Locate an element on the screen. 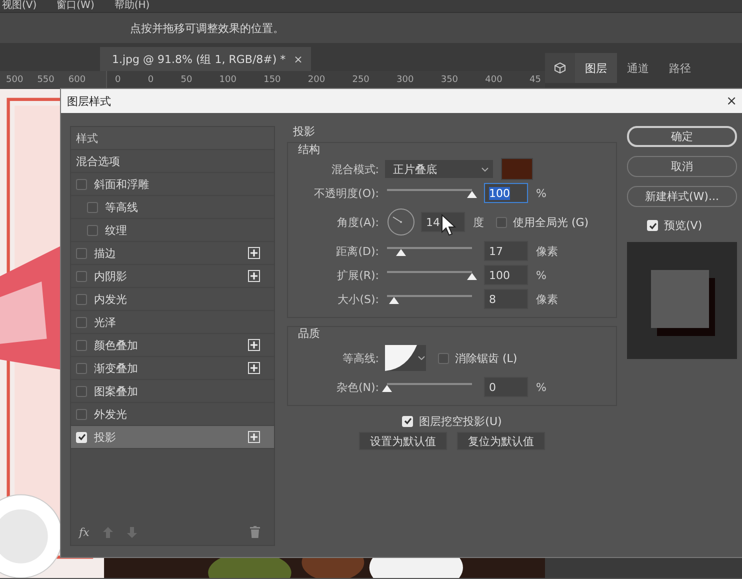 This screenshot has width=742, height=579. style-item: 样式 is located at coordinates (172, 138).